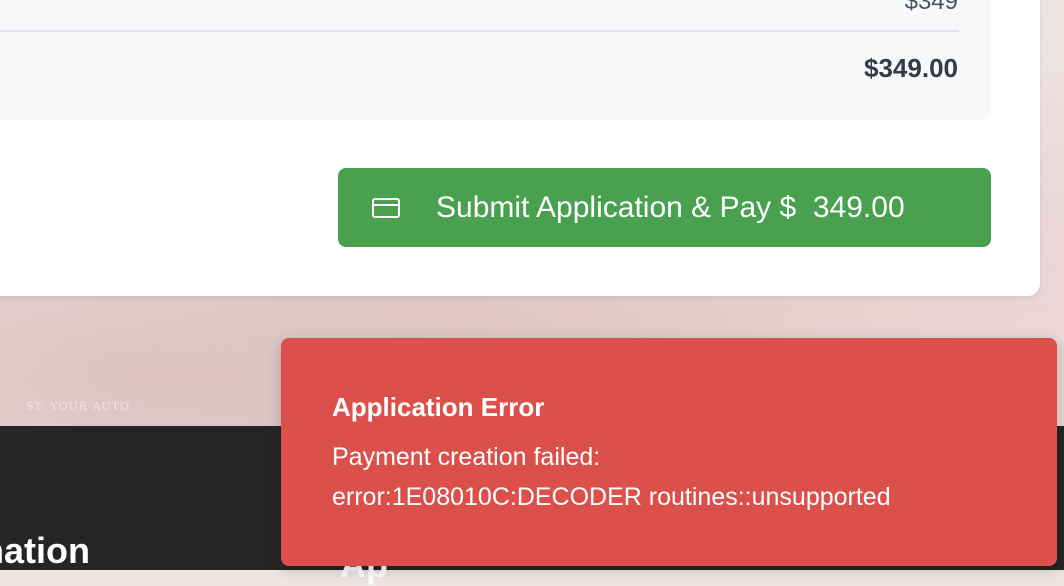 The width and height of the screenshot is (1064, 586). Describe the element at coordinates (386, 207) in the screenshot. I see `credit-card-icon` at that location.